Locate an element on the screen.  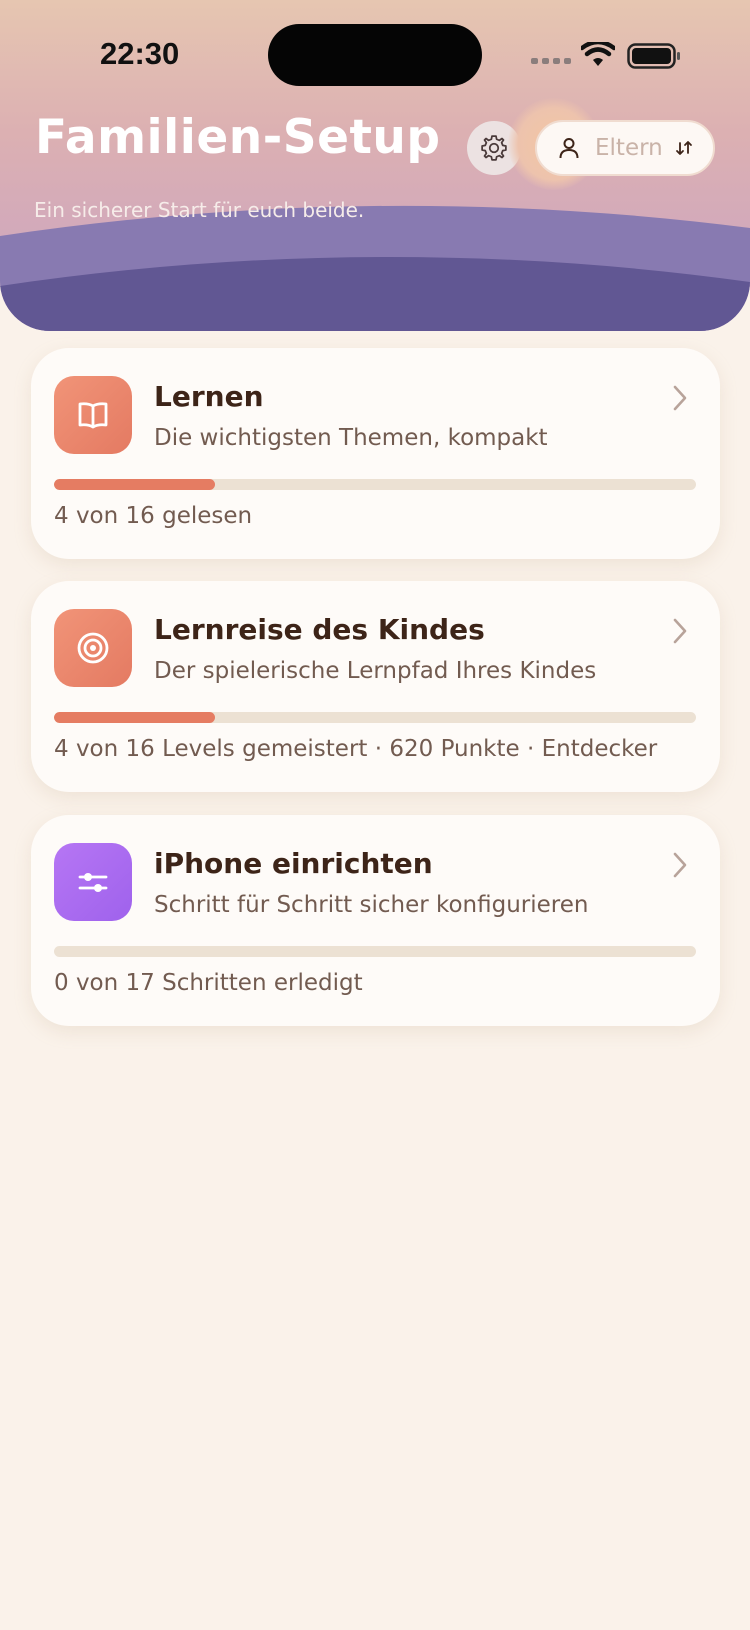
role-switch-button: Eltern is located at coordinates (625, 148).